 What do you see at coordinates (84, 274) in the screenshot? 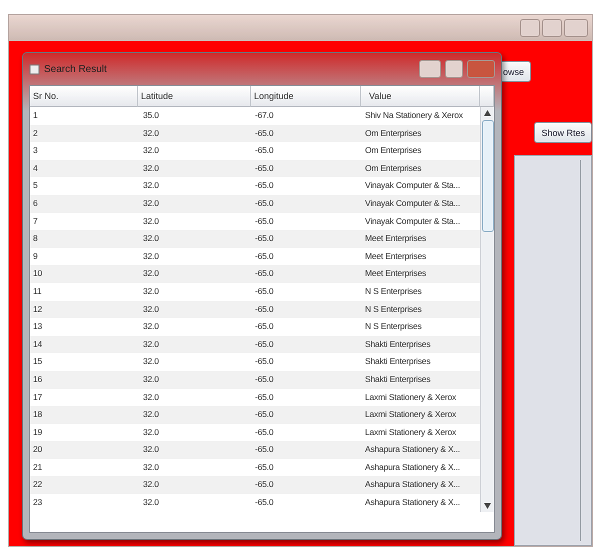
I see `table-cell: 10` at bounding box center [84, 274].